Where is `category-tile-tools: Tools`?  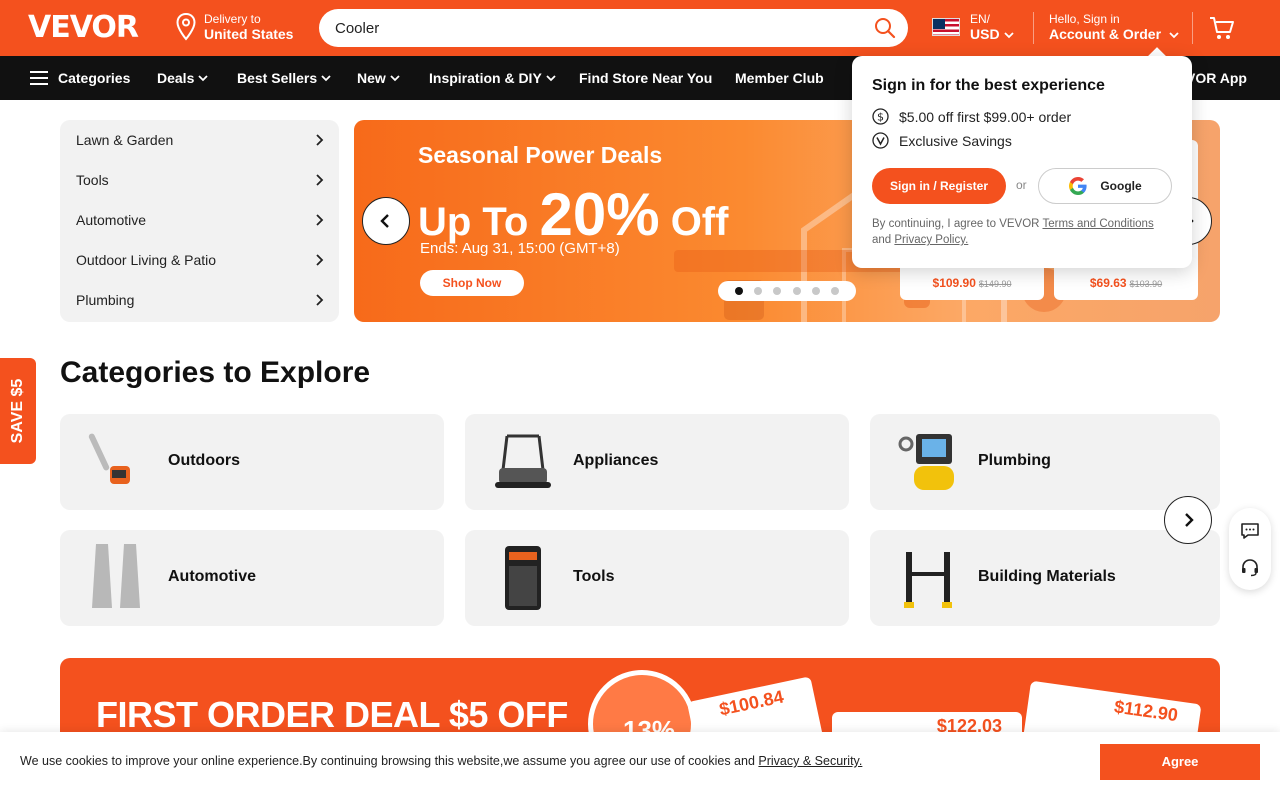 category-tile-tools: Tools is located at coordinates (657, 578).